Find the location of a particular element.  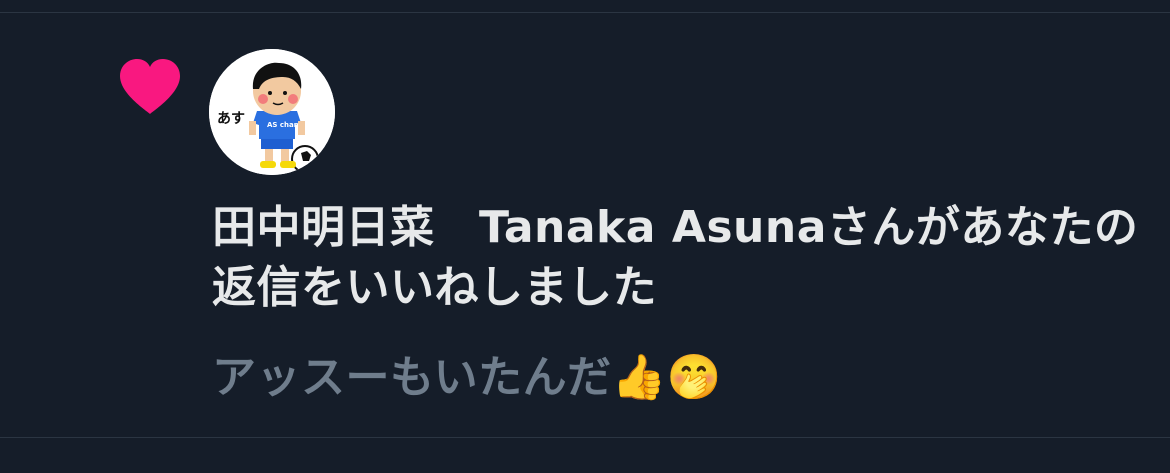

heart-icon is located at coordinates (150, 86).